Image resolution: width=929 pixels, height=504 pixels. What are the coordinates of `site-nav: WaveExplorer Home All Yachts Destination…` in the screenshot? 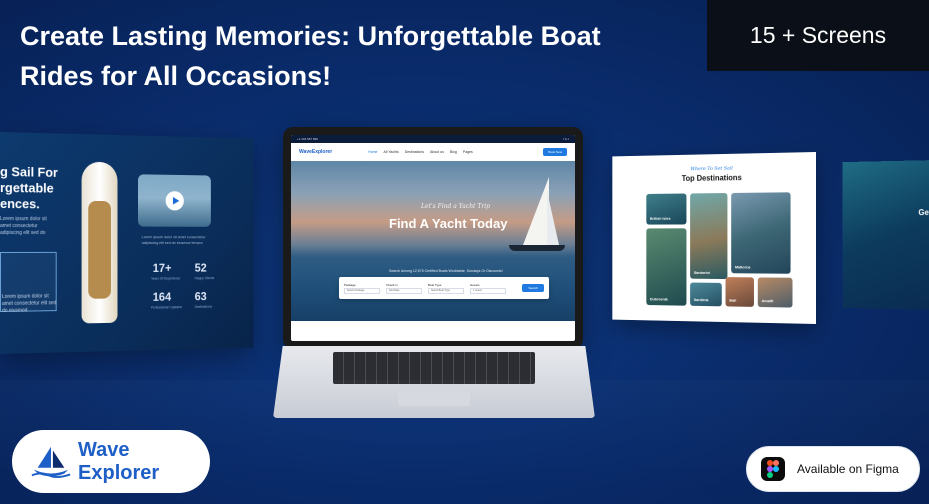 It's located at (433, 152).